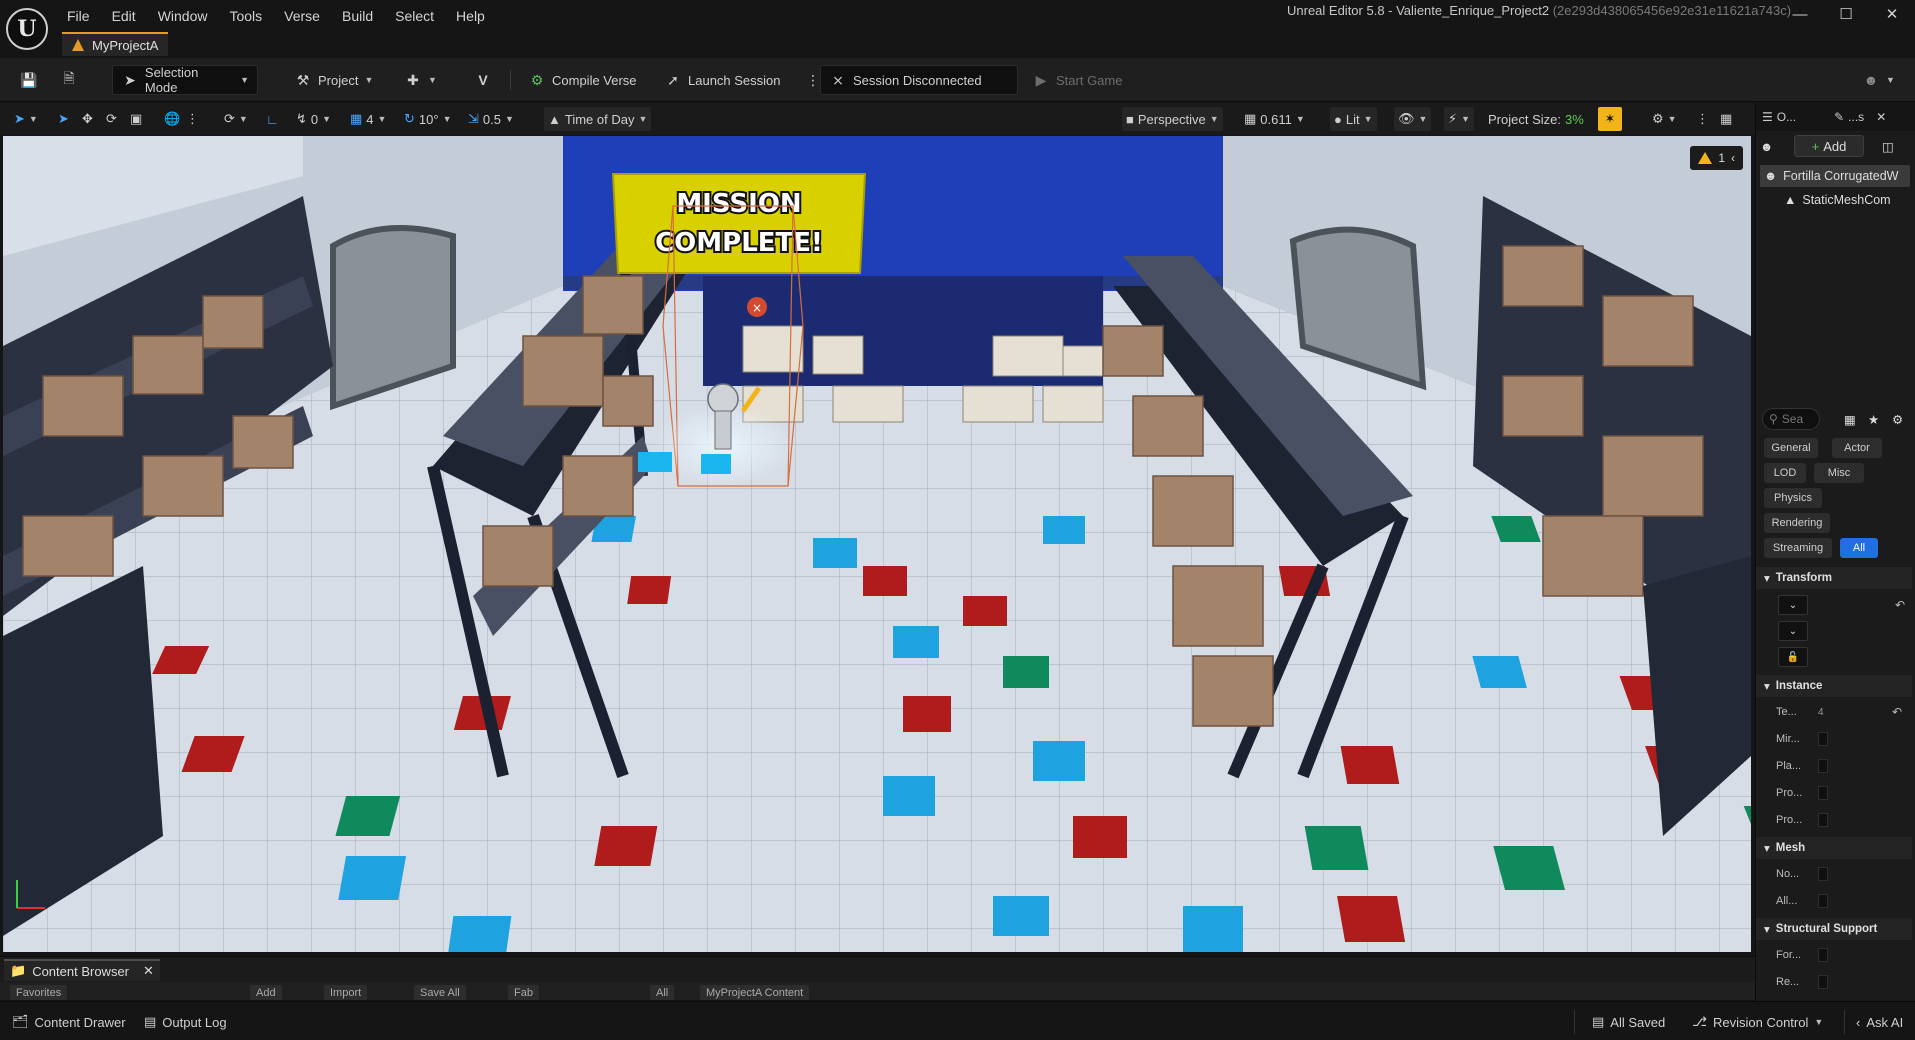 The width and height of the screenshot is (1915, 1040). What do you see at coordinates (183, 16) in the screenshot?
I see `menu-window: Window` at bounding box center [183, 16].